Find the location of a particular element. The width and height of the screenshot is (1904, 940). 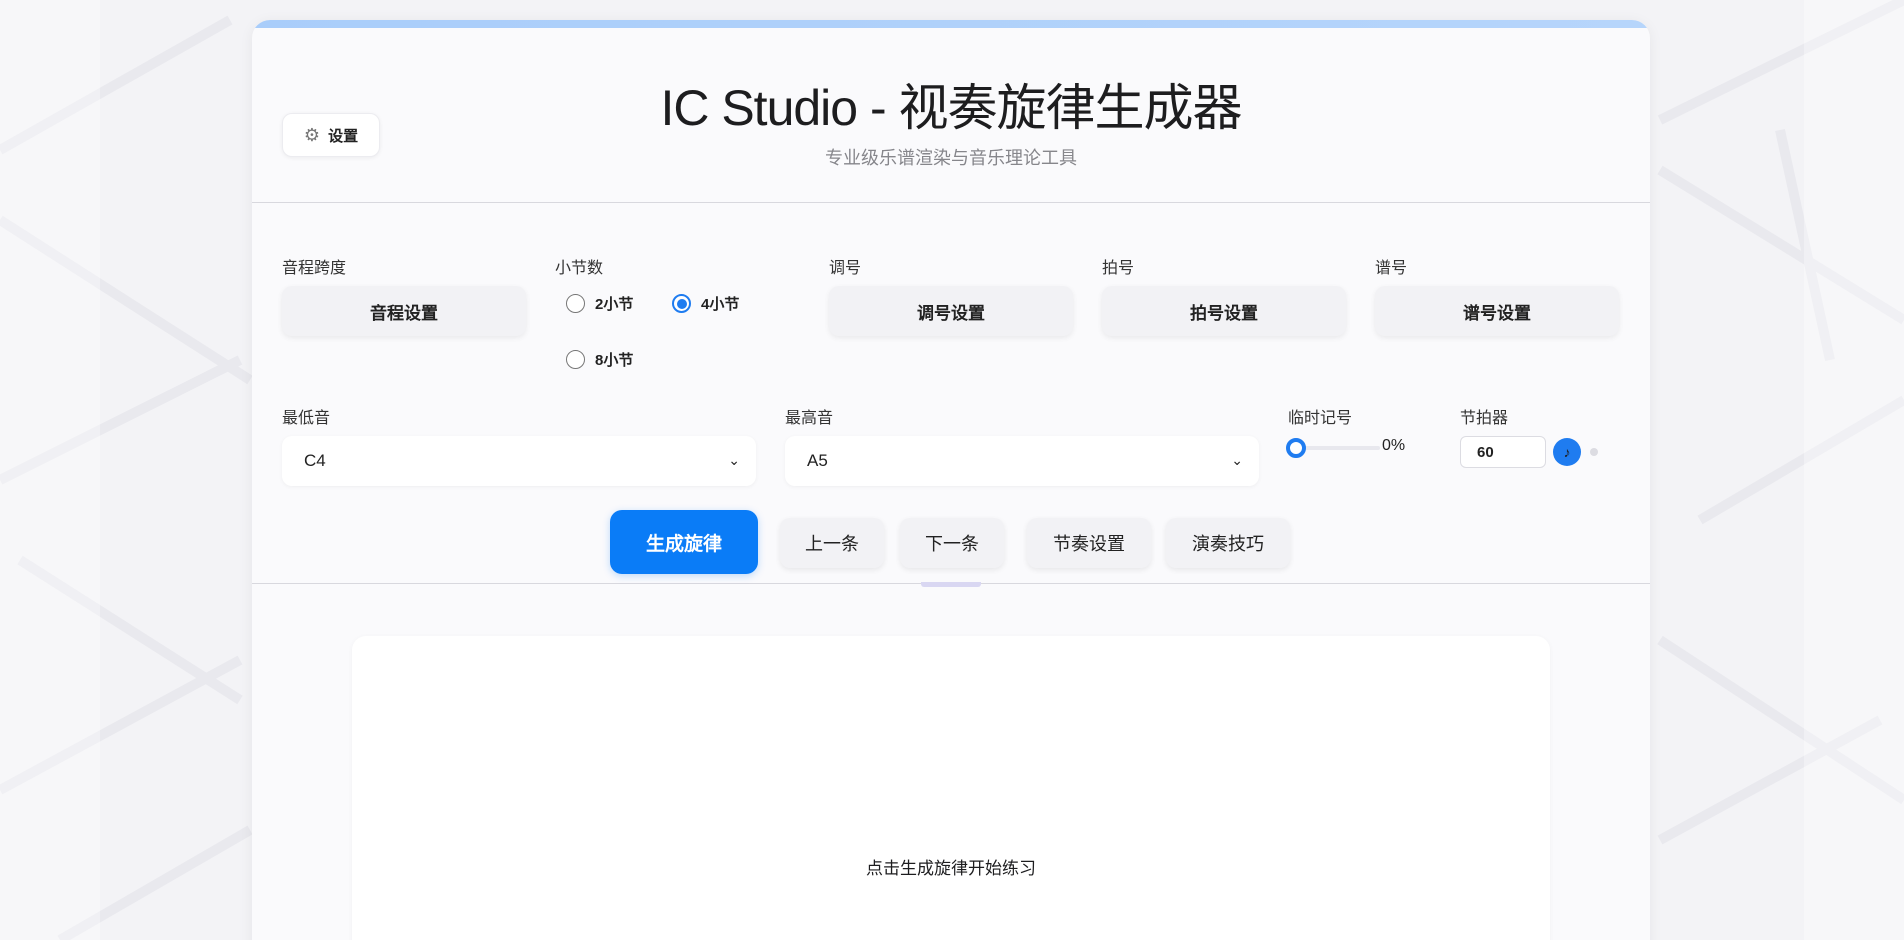

header: ⚙ 设置 IC Studio - 视奏旋律生成器 专业级乐谱渲染与音乐理论工具 is located at coordinates (951, 115).